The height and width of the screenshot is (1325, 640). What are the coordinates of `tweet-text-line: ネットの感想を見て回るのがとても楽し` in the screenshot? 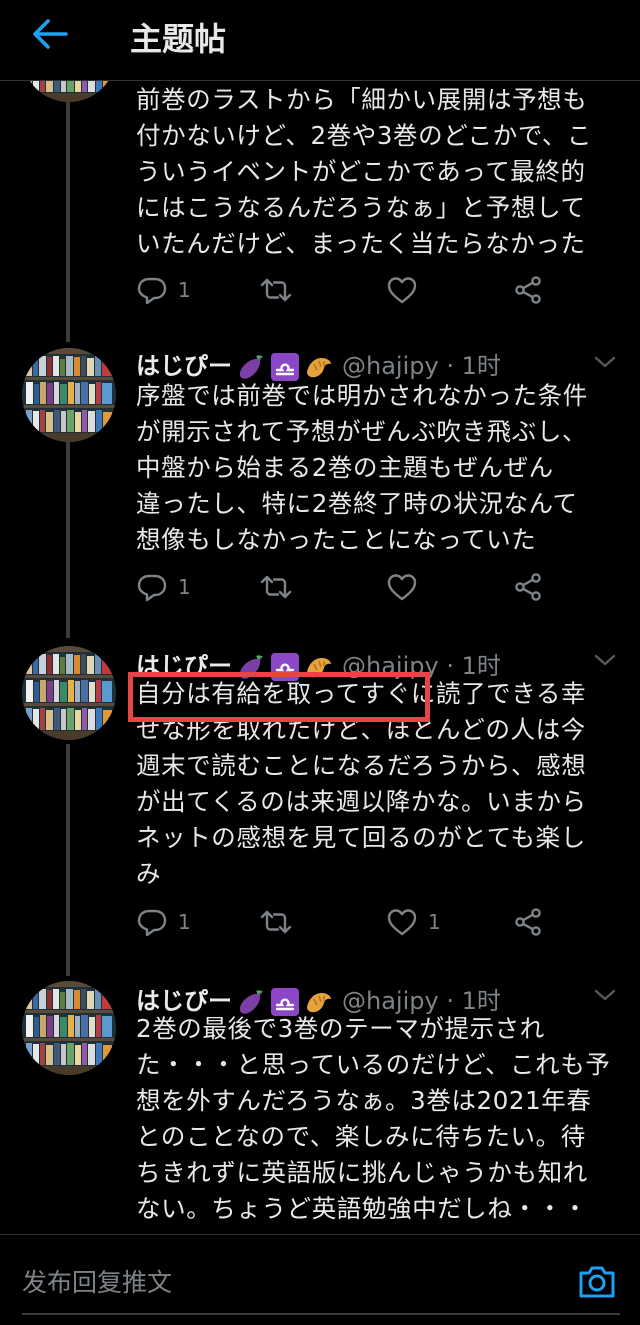 It's located at (361, 837).